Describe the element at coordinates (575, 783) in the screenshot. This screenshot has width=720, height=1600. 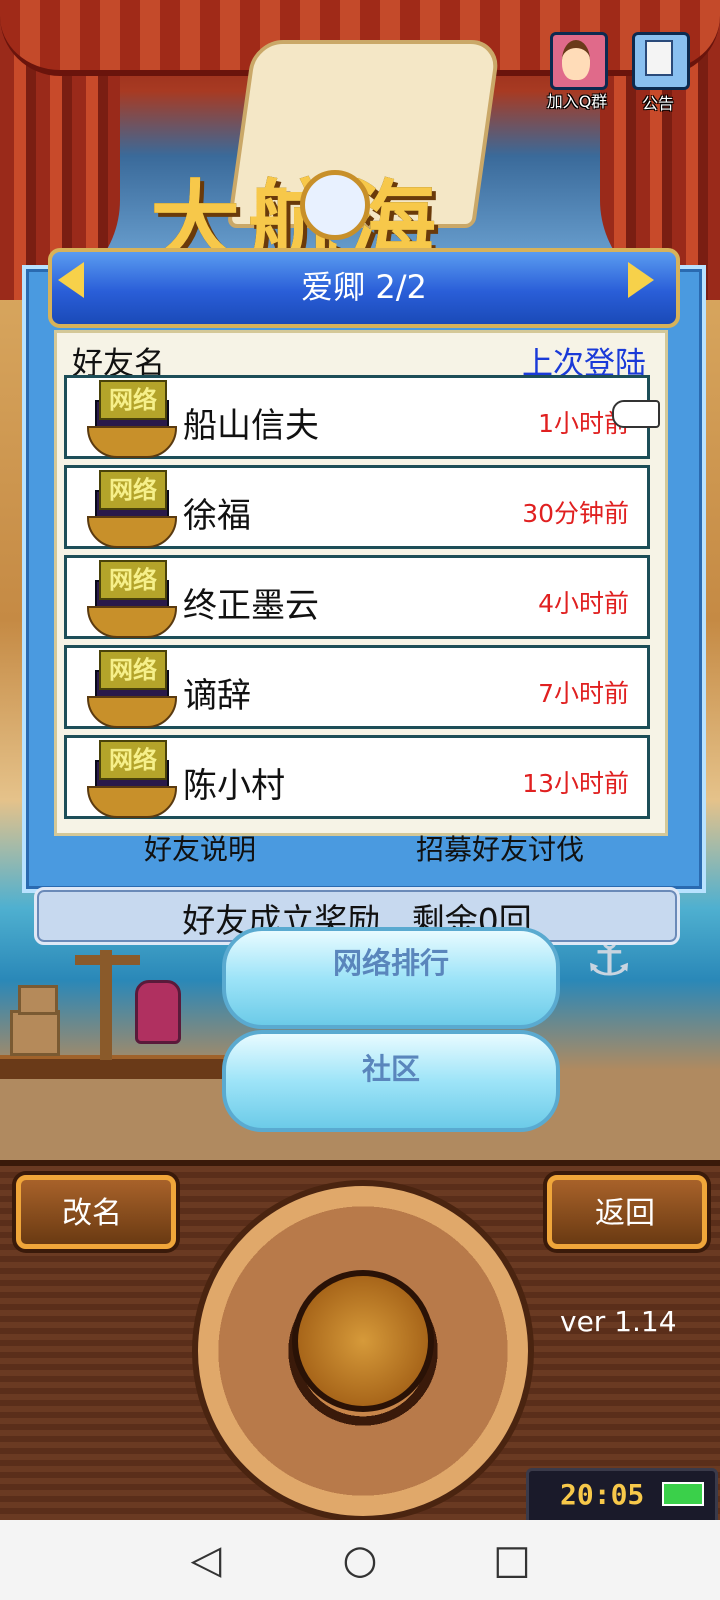
I see `friend-last-login: 13小时前` at that location.